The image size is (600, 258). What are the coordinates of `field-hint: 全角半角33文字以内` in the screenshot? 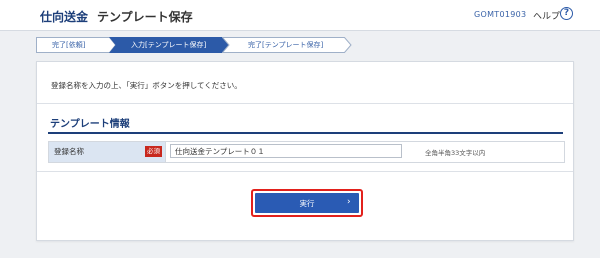 It's located at (455, 153).